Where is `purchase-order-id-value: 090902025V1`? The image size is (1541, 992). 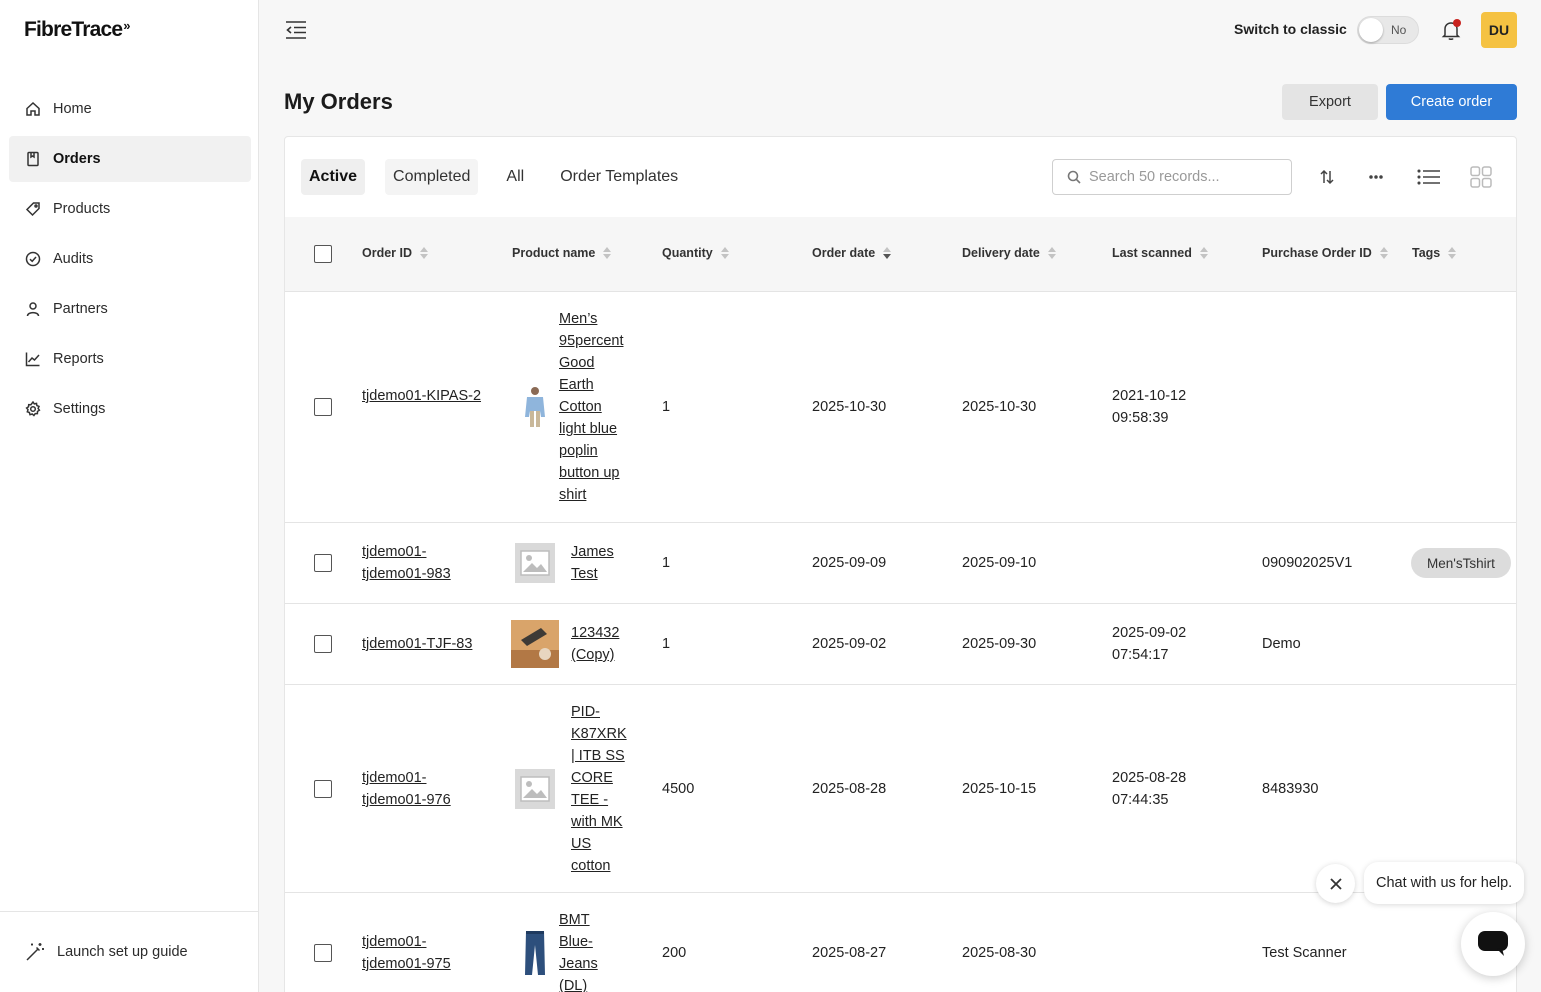
purchase-order-id-value: 090902025V1 is located at coordinates (1307, 563).